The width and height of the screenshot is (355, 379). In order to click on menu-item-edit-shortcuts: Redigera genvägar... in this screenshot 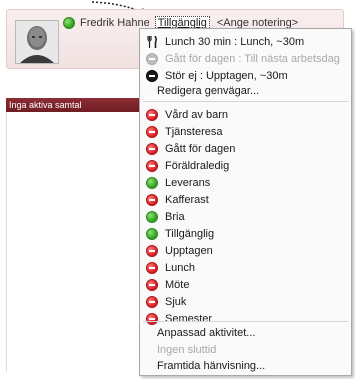, I will do `click(245, 91)`.